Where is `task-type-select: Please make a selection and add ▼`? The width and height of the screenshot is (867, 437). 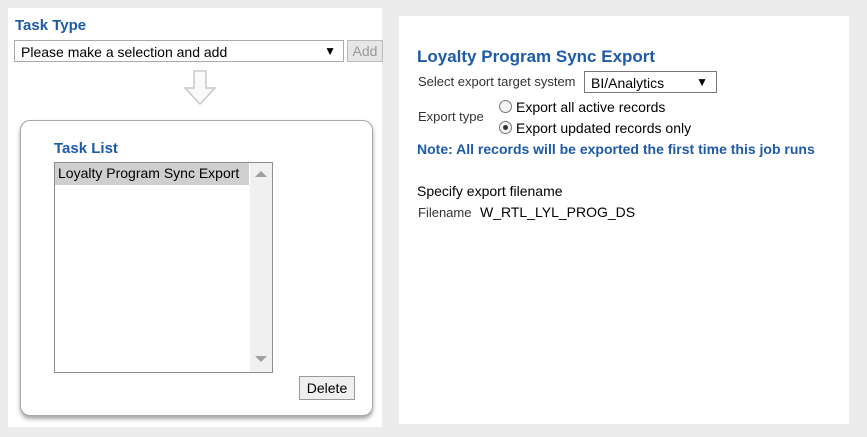 task-type-select: Please make a selection and add ▼ is located at coordinates (179, 51).